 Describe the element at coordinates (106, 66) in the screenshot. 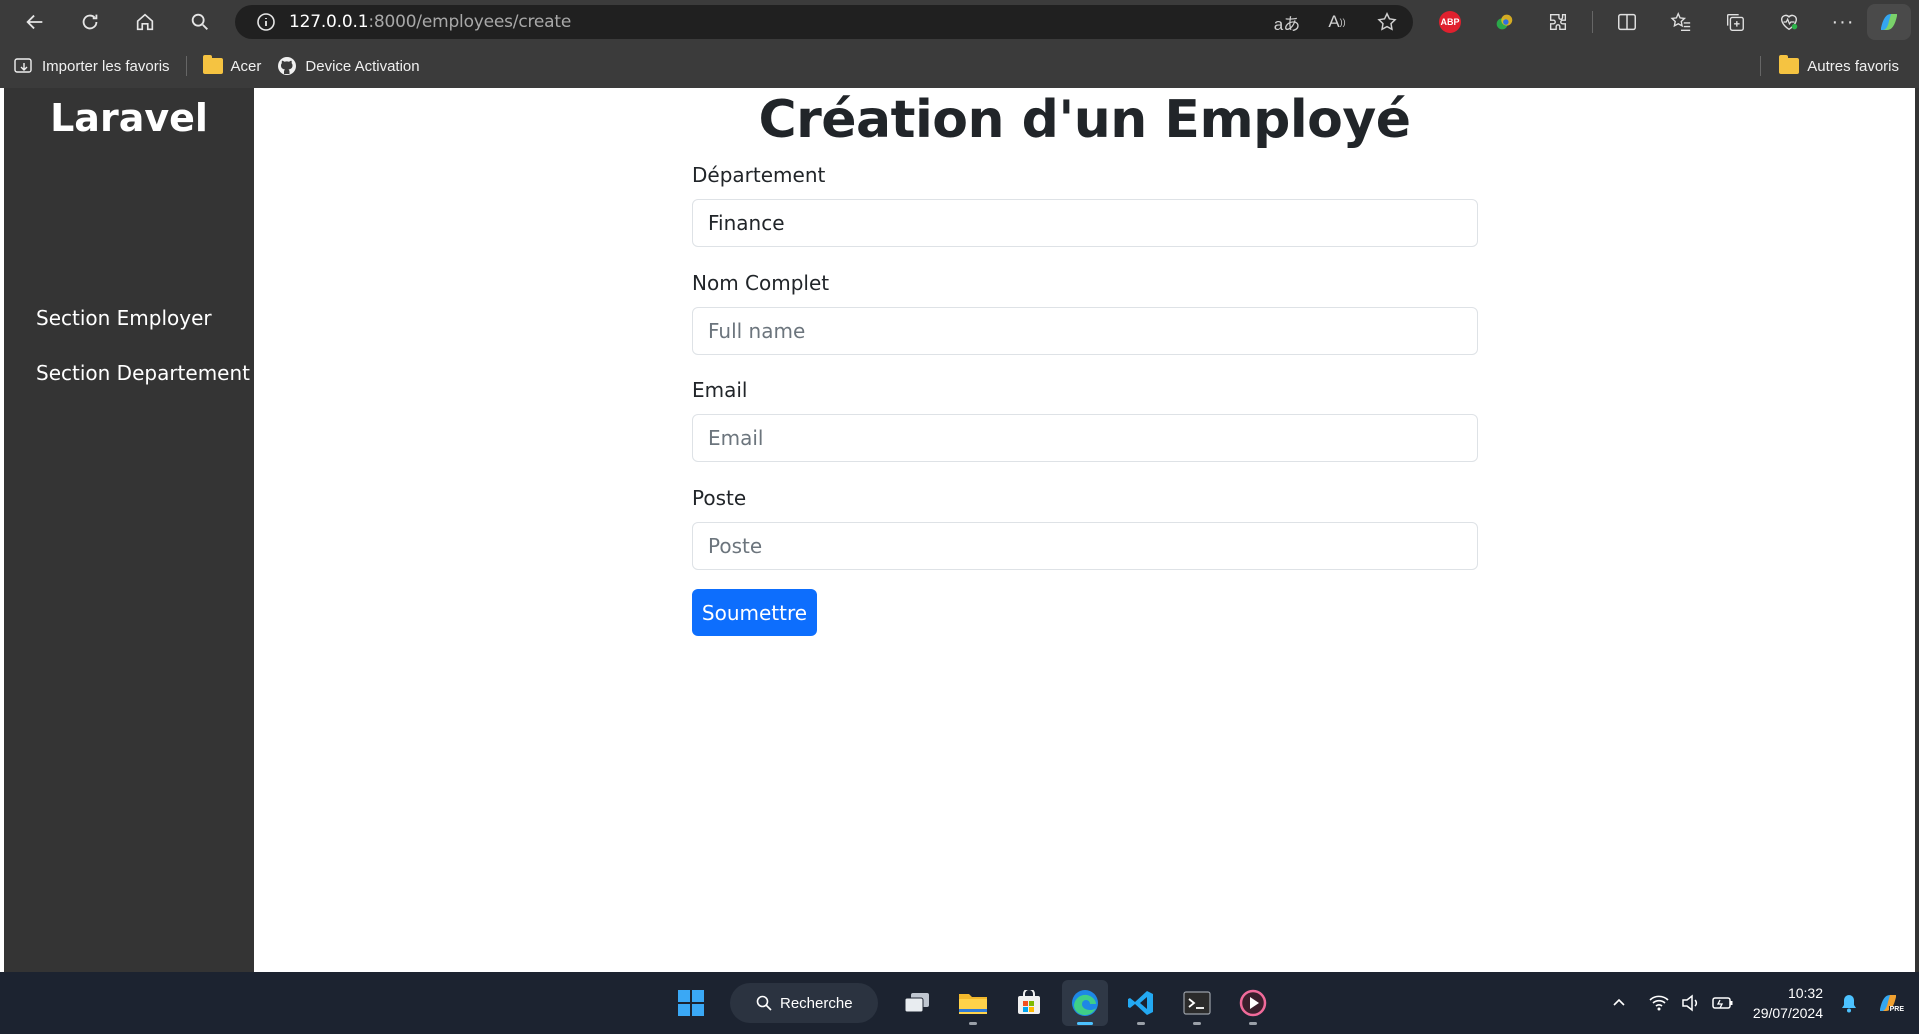

I see `bookmark-label: Importer les favoris` at that location.